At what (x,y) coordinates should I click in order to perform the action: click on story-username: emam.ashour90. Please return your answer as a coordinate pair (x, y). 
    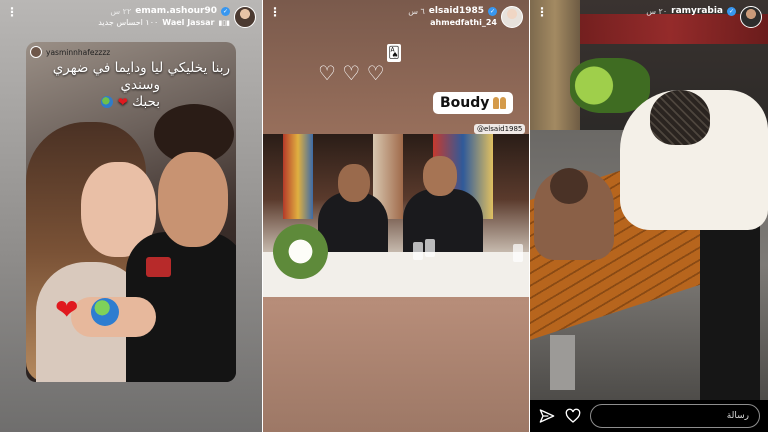
    Looking at the image, I should click on (176, 11).